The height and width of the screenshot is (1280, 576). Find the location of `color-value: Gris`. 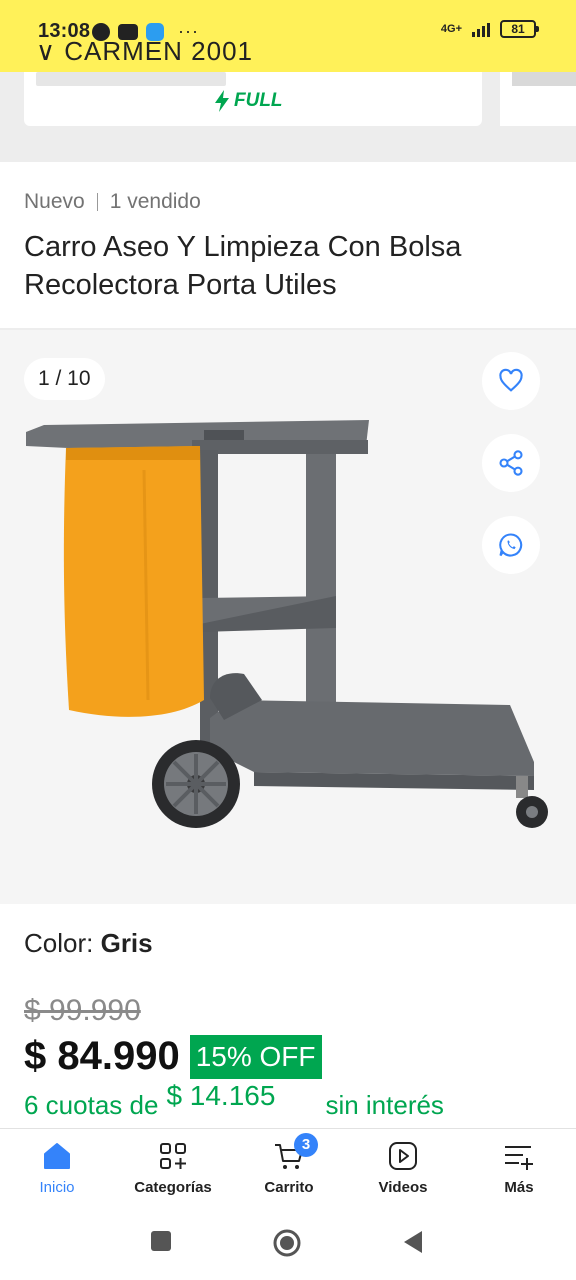

color-value: Gris is located at coordinates (126, 943).